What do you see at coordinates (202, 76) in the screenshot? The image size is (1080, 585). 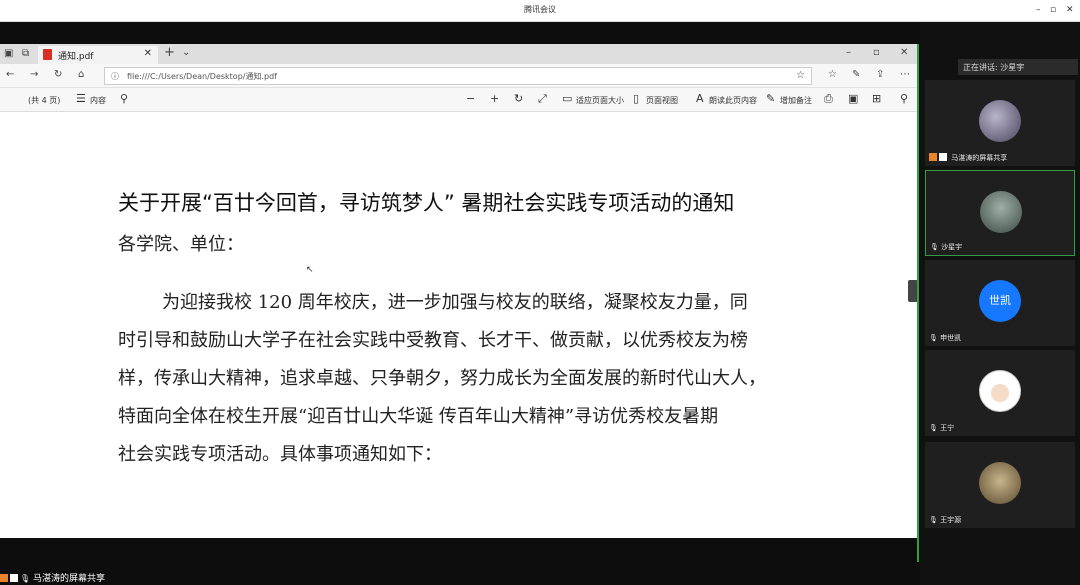 I see `url-text: file:///C:/Users/Dean/Desktop/通知.pdf` at bounding box center [202, 76].